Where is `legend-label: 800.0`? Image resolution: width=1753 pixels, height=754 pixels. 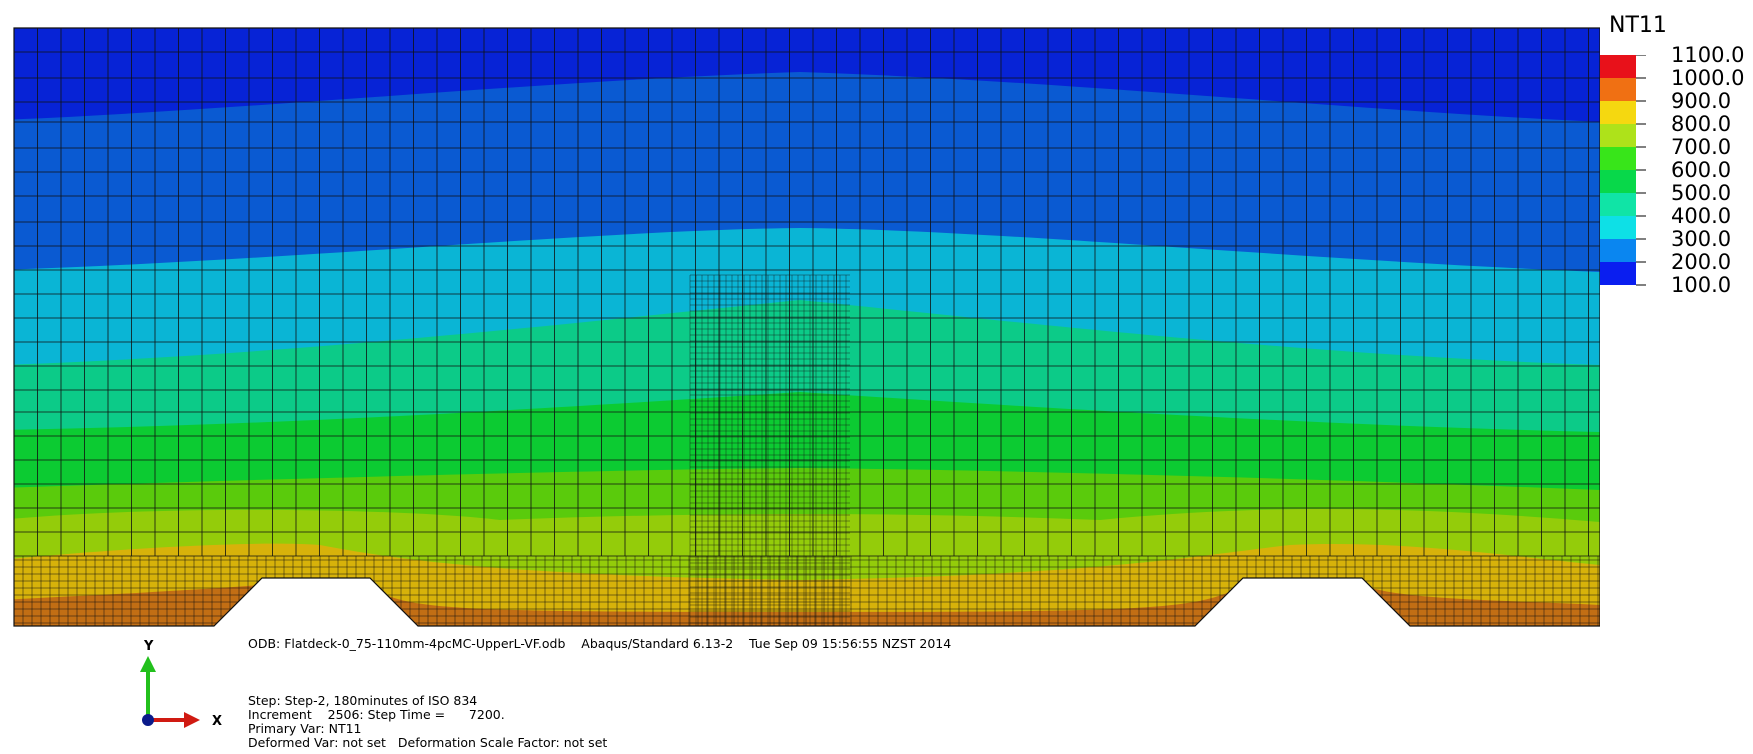 legend-label: 800.0 is located at coordinates (1701, 124).